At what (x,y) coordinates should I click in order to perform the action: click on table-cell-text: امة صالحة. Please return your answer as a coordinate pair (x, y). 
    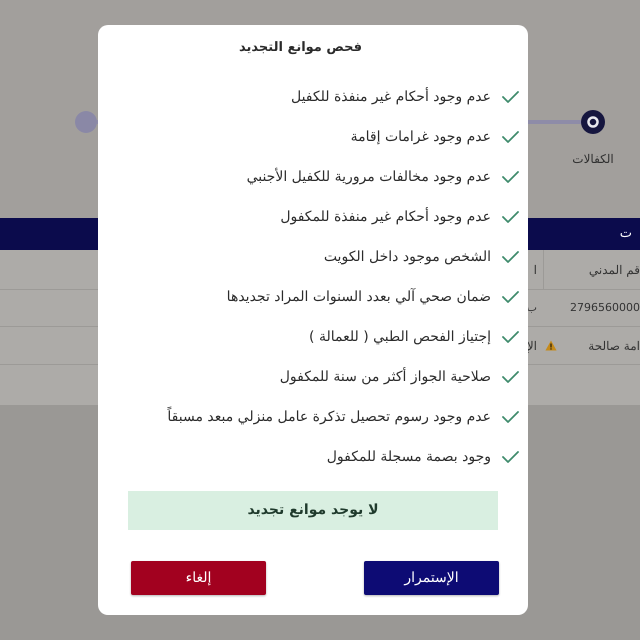
    Looking at the image, I should click on (614, 346).